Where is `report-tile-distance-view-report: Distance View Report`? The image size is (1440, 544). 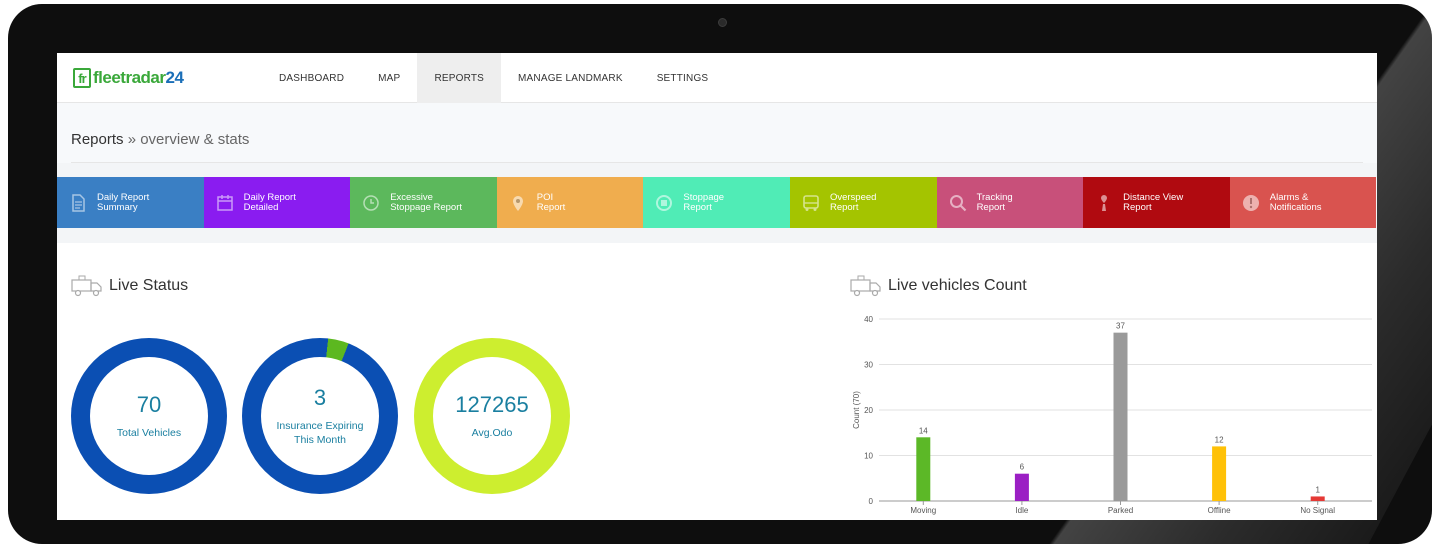
report-tile-distance-view-report: Distance View Report is located at coordinates (1156, 202).